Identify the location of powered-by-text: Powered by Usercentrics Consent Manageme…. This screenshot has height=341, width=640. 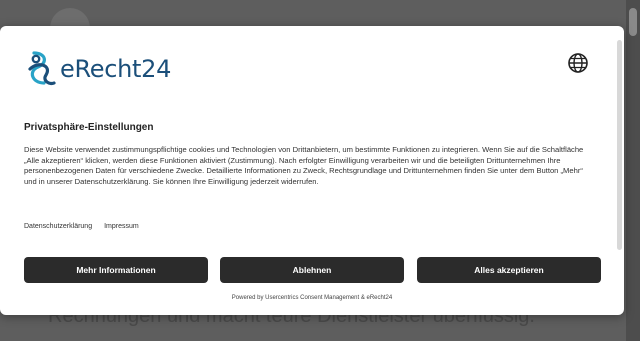
(312, 298).